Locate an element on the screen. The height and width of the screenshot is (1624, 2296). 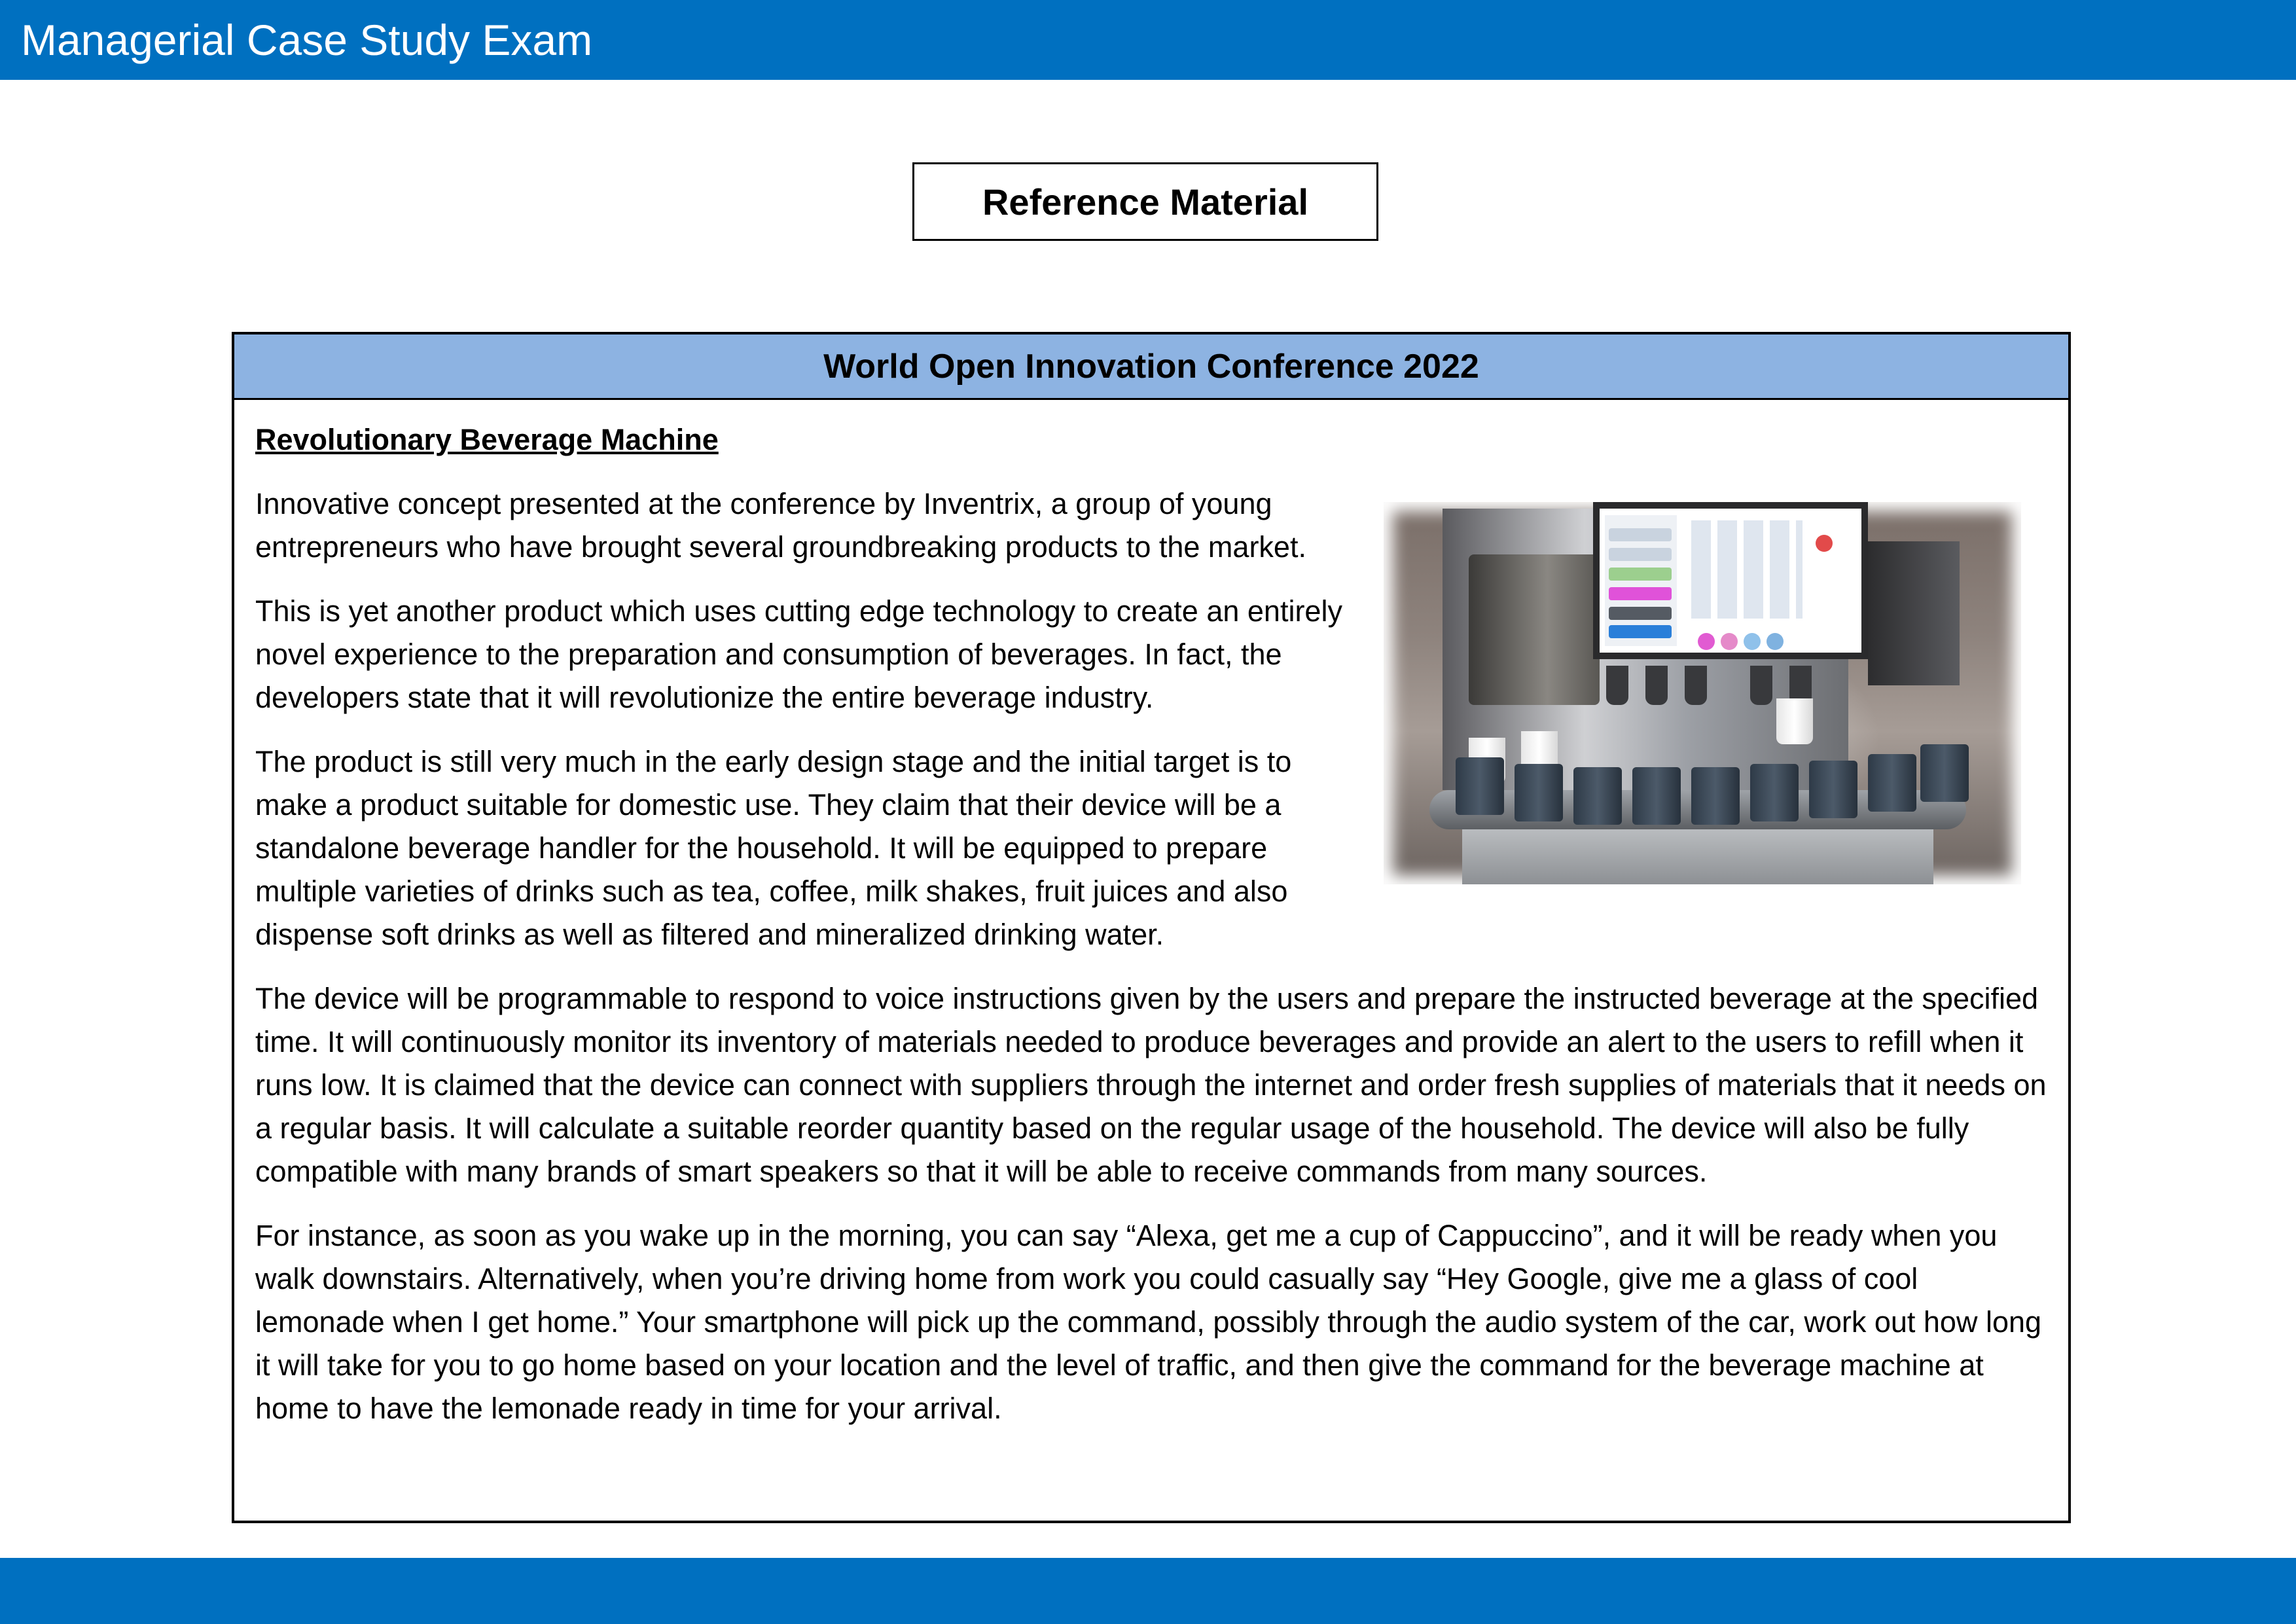
exam-title: Managerial Case Study Exam is located at coordinates (307, 40).